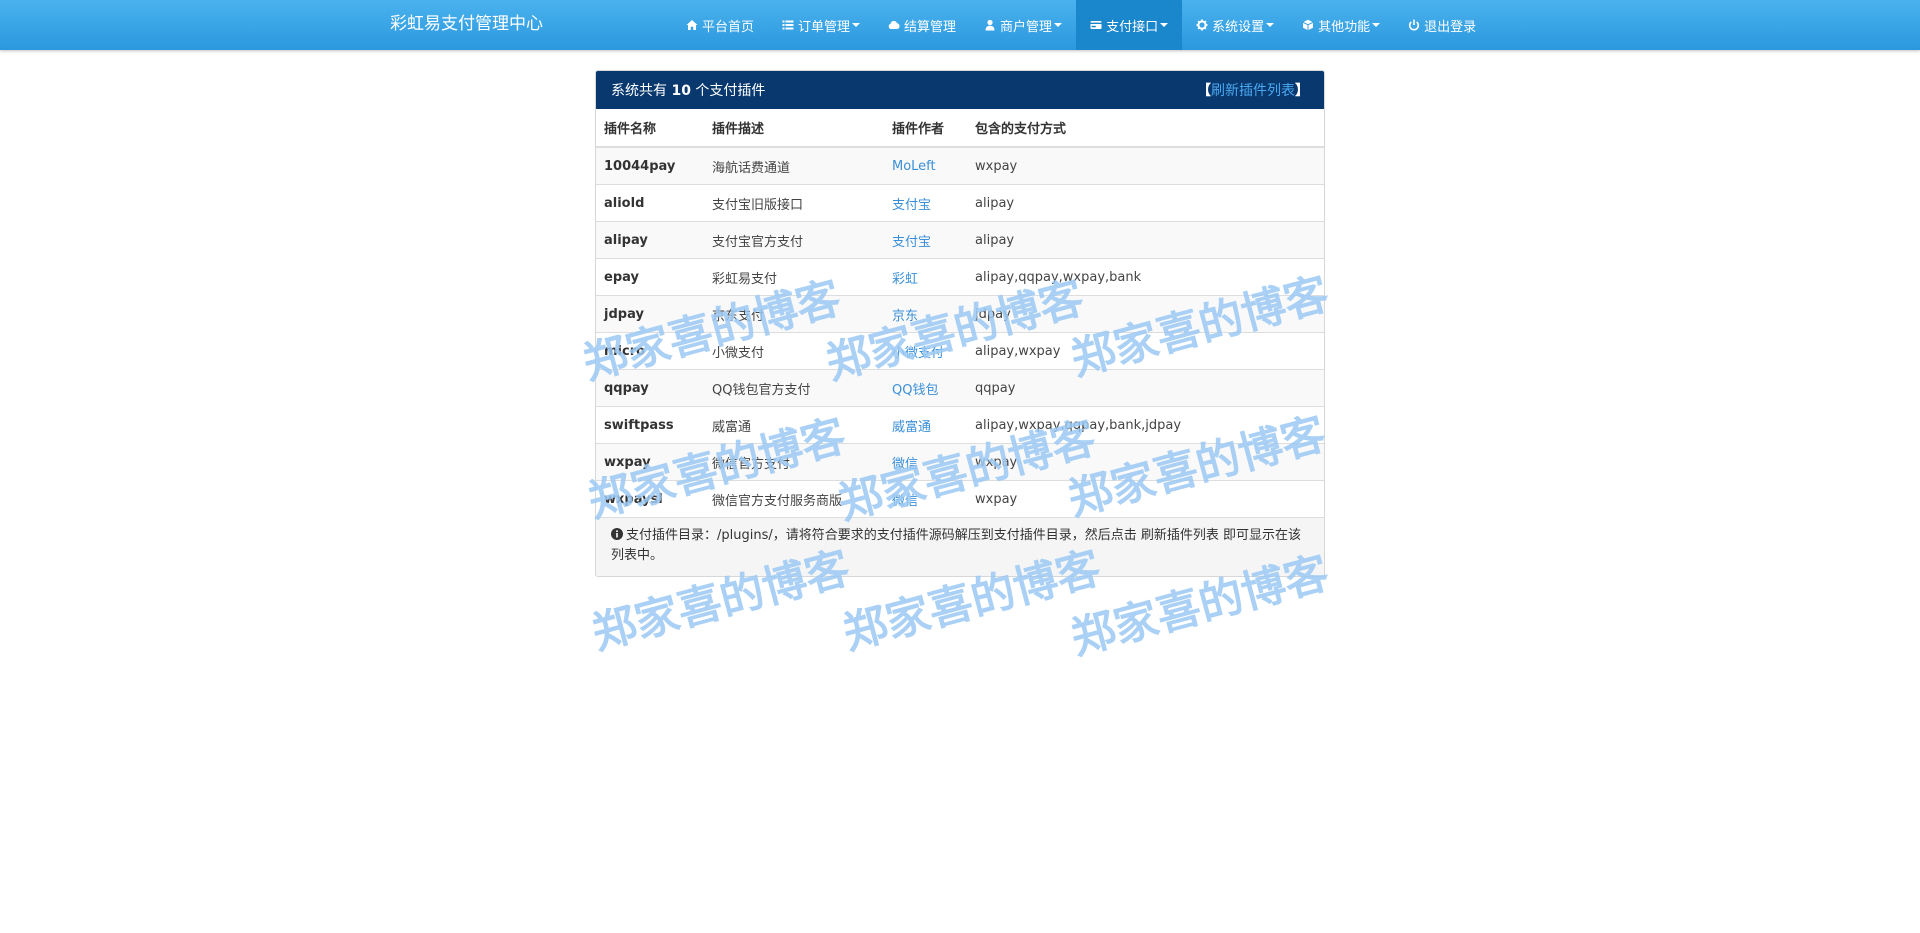 The image size is (1920, 933). I want to click on header-plugin-desc: 插件描述, so click(794, 128).